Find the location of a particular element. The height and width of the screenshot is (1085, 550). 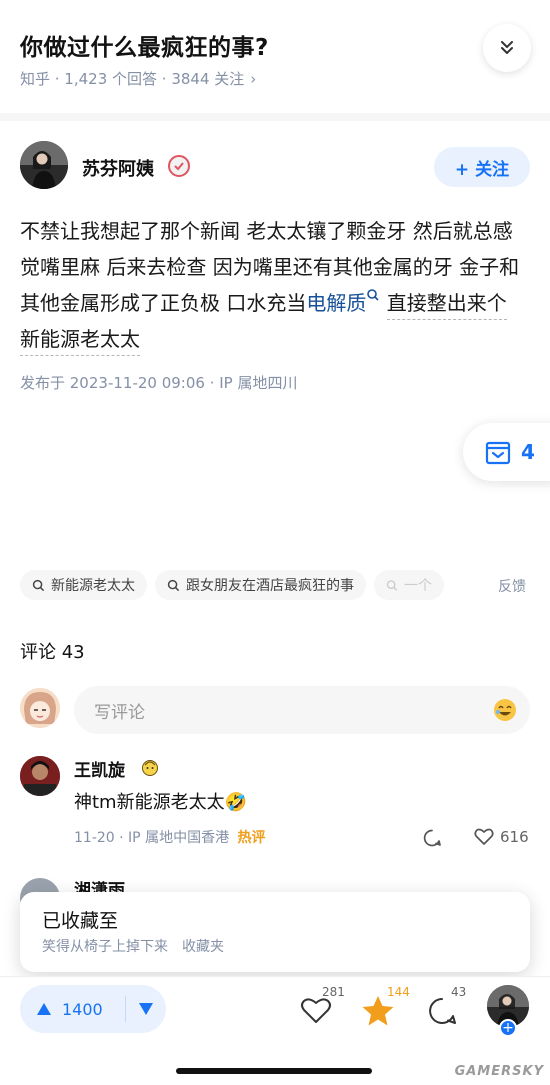

tag-label: 跟女朋友在酒店最疯狂的事 is located at coordinates (270, 586).